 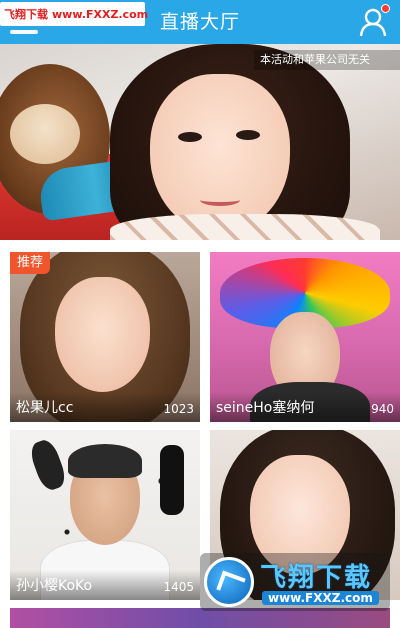 I want to click on notification-dot, so click(x=385, y=8).